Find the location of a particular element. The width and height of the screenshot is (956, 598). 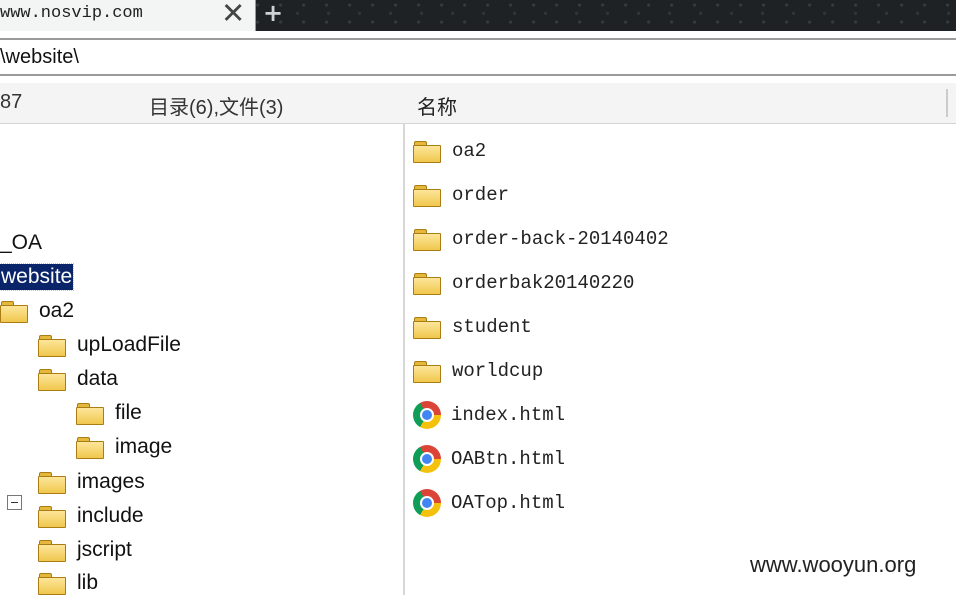

tree-node-include: include is located at coordinates (91, 516).